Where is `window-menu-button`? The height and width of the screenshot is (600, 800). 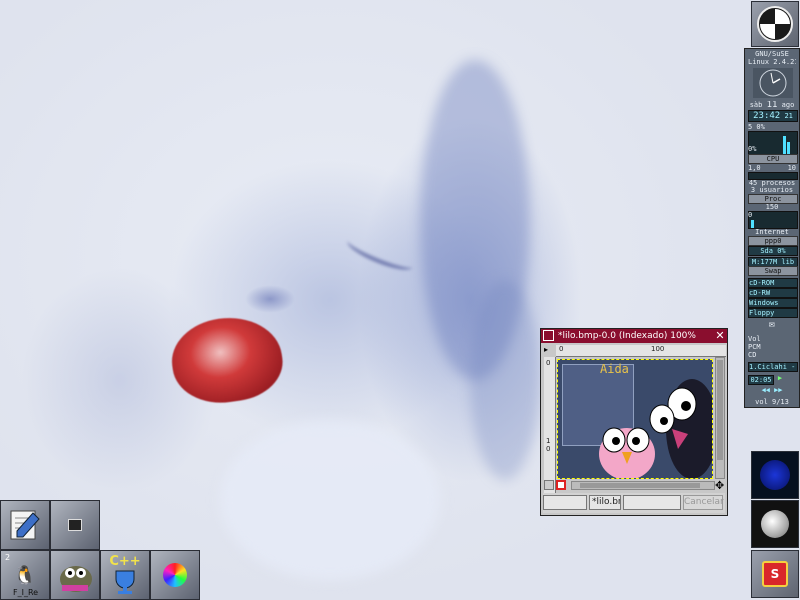
window-menu-button is located at coordinates (548, 335).